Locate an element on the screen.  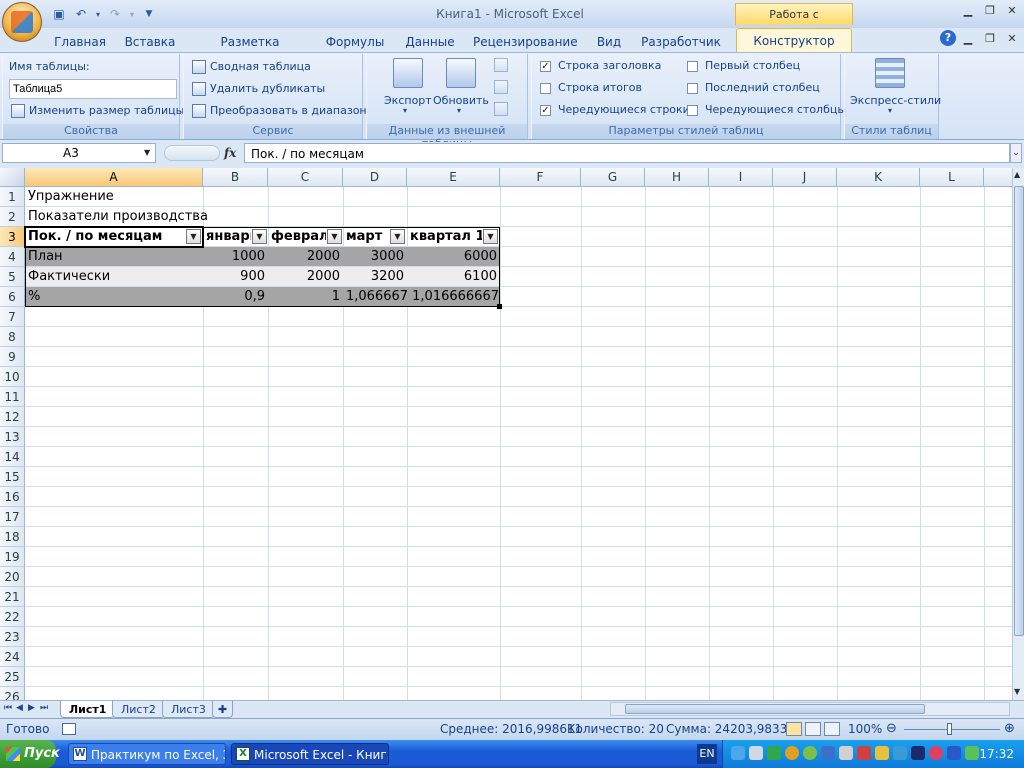
tab-review: Рецензирование is located at coordinates (525, 42).